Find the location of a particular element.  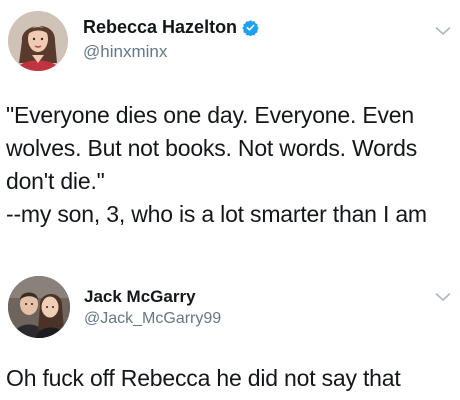

couple-portrait-image is located at coordinates (39, 307).